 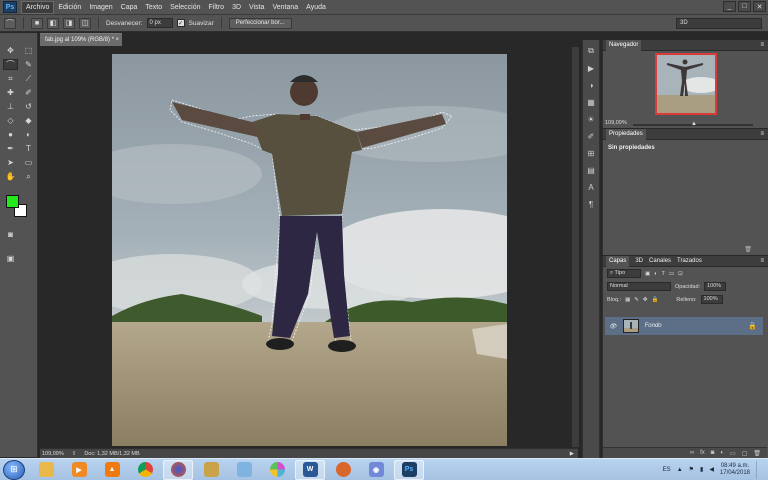 I want to click on antialias-checkbox: ✓, so click(x=180, y=23).